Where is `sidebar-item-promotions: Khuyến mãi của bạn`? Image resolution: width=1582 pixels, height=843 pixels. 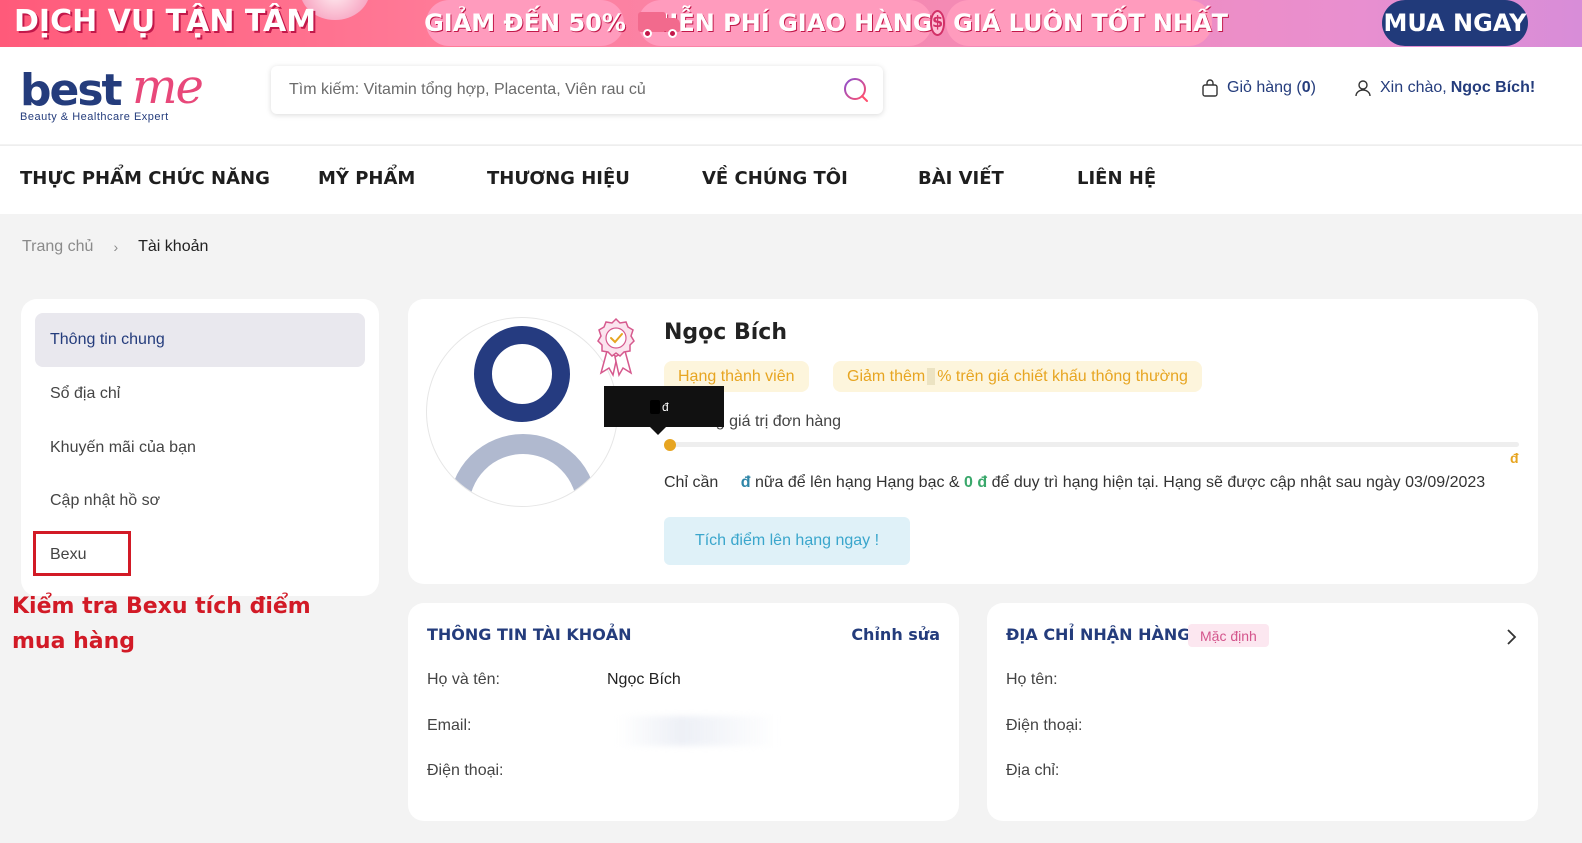 sidebar-item-promotions: Khuyến mãi của bạn is located at coordinates (200, 448).